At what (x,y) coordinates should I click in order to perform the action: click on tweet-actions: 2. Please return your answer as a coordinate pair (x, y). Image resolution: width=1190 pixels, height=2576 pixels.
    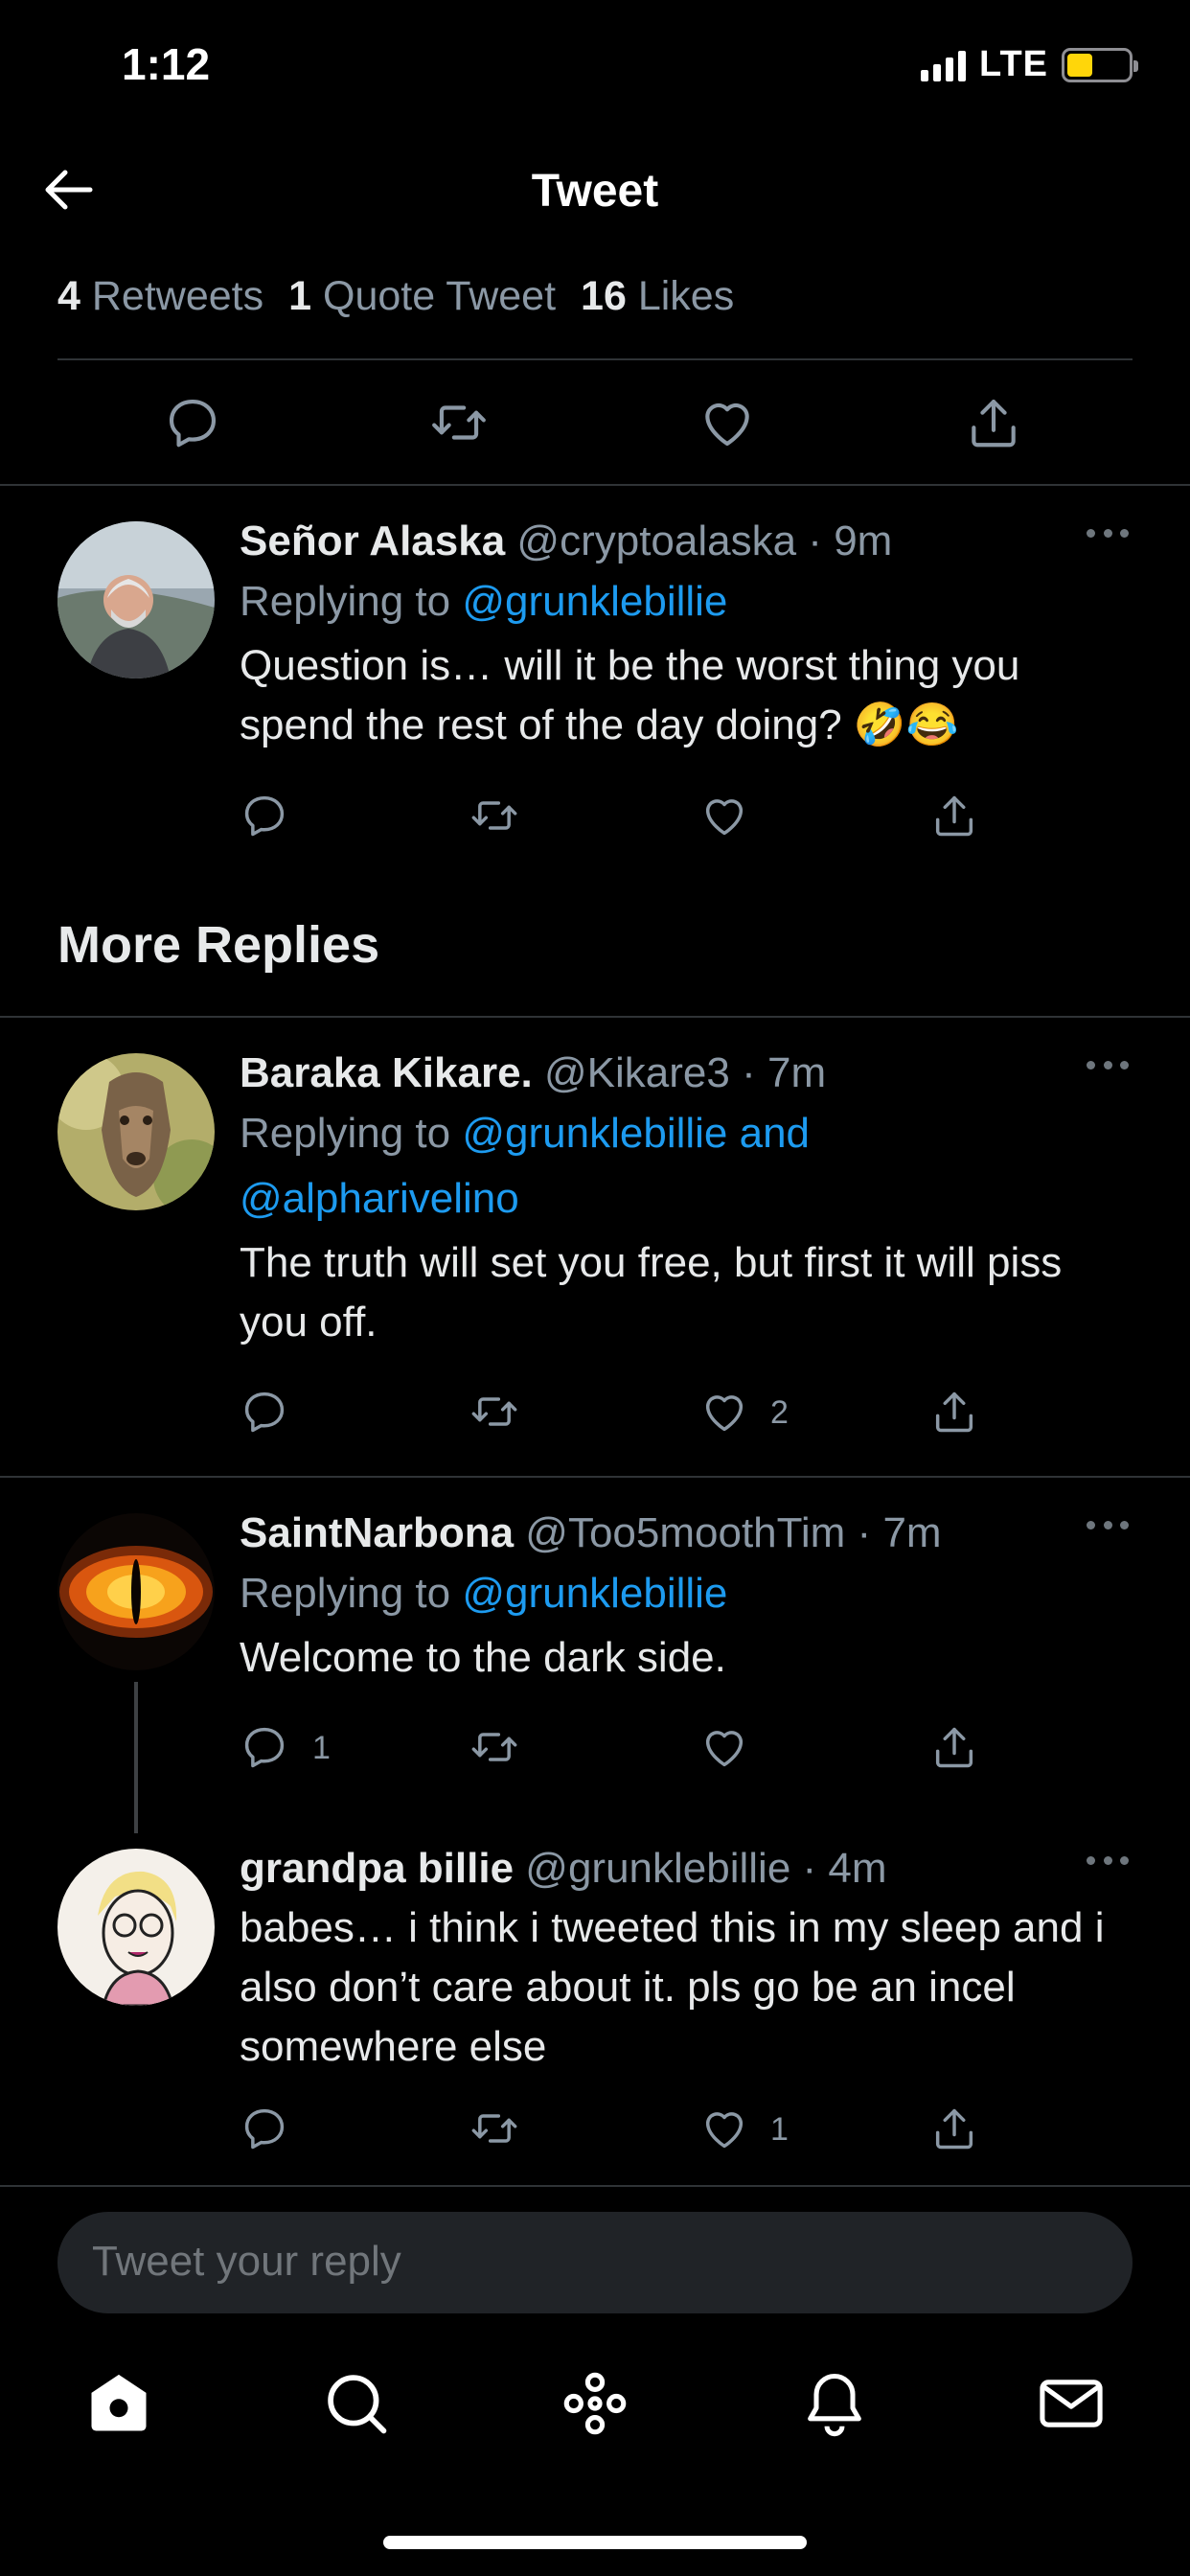
    Looking at the image, I should click on (623, 1415).